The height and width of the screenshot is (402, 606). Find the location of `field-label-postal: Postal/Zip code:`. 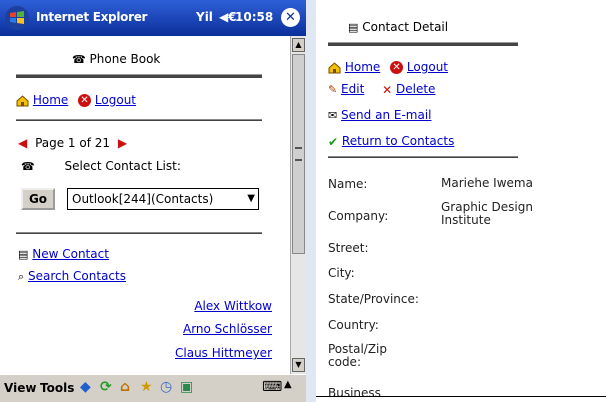

field-label-postal: Postal/Zip code: is located at coordinates (358, 355).